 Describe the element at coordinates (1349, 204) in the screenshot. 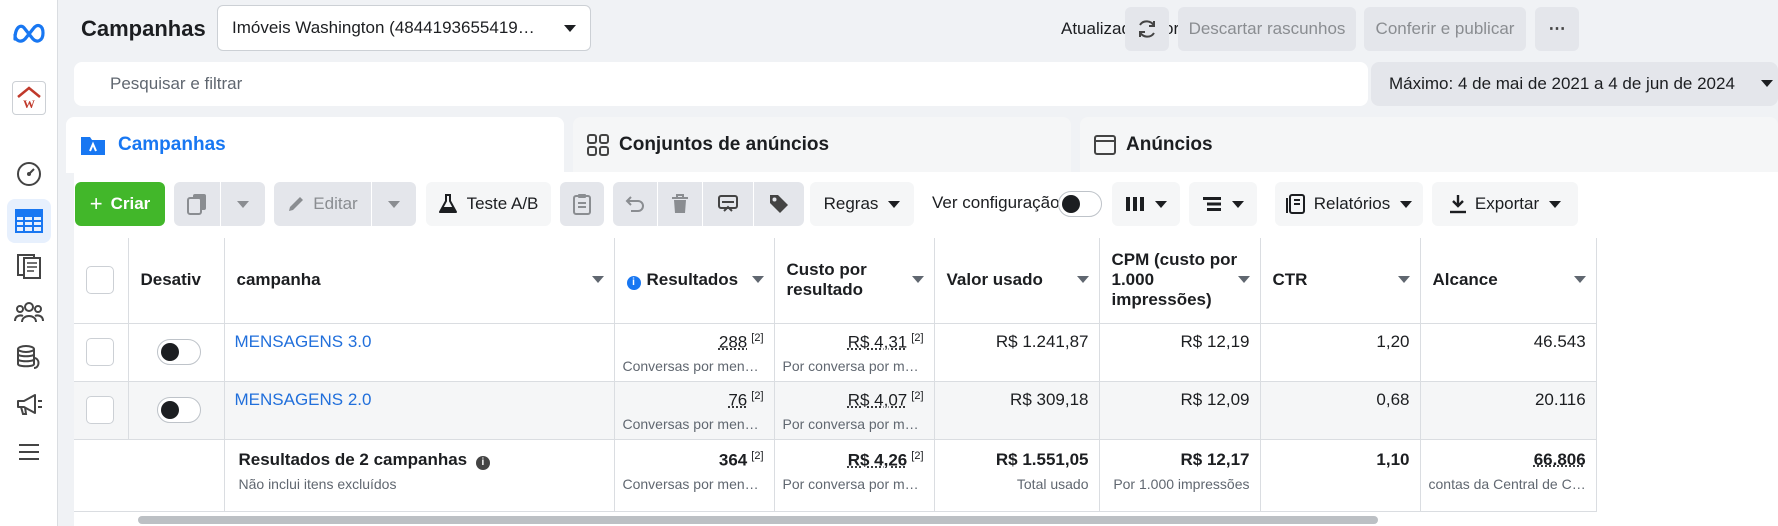

I see `reports-button: Relatórios` at that location.